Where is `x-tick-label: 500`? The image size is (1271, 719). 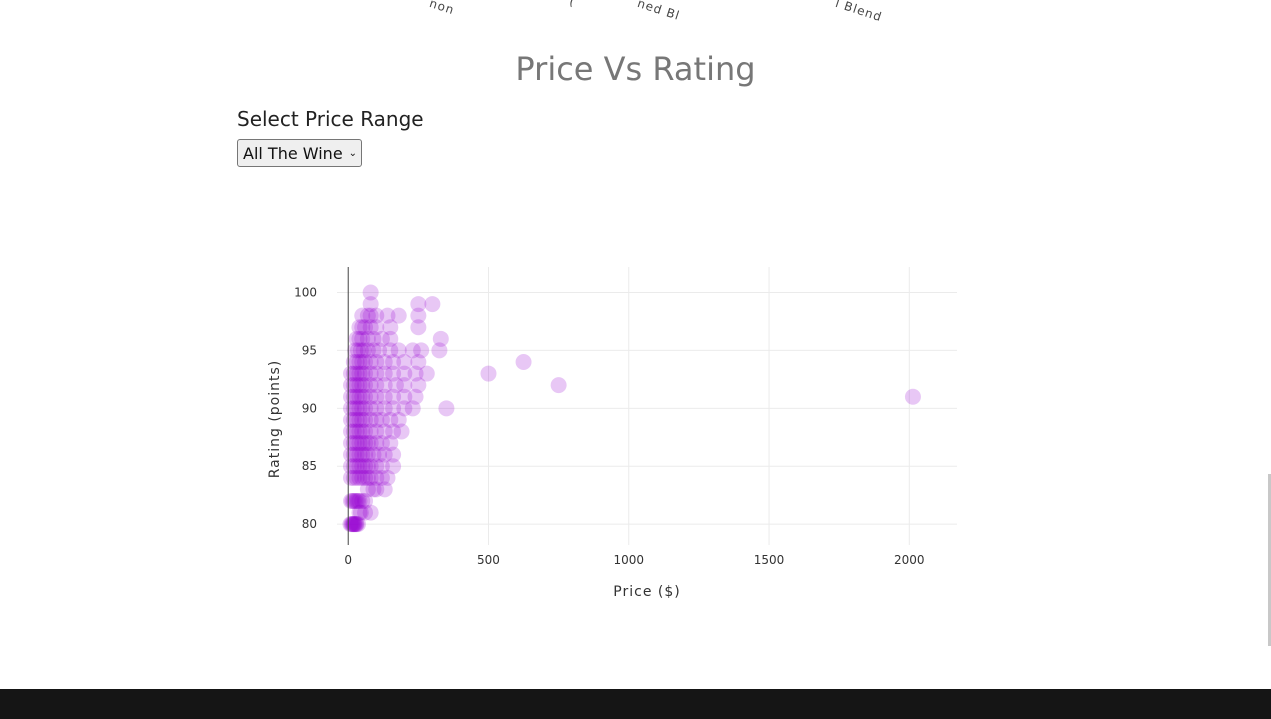
x-tick-label: 500 is located at coordinates (488, 560).